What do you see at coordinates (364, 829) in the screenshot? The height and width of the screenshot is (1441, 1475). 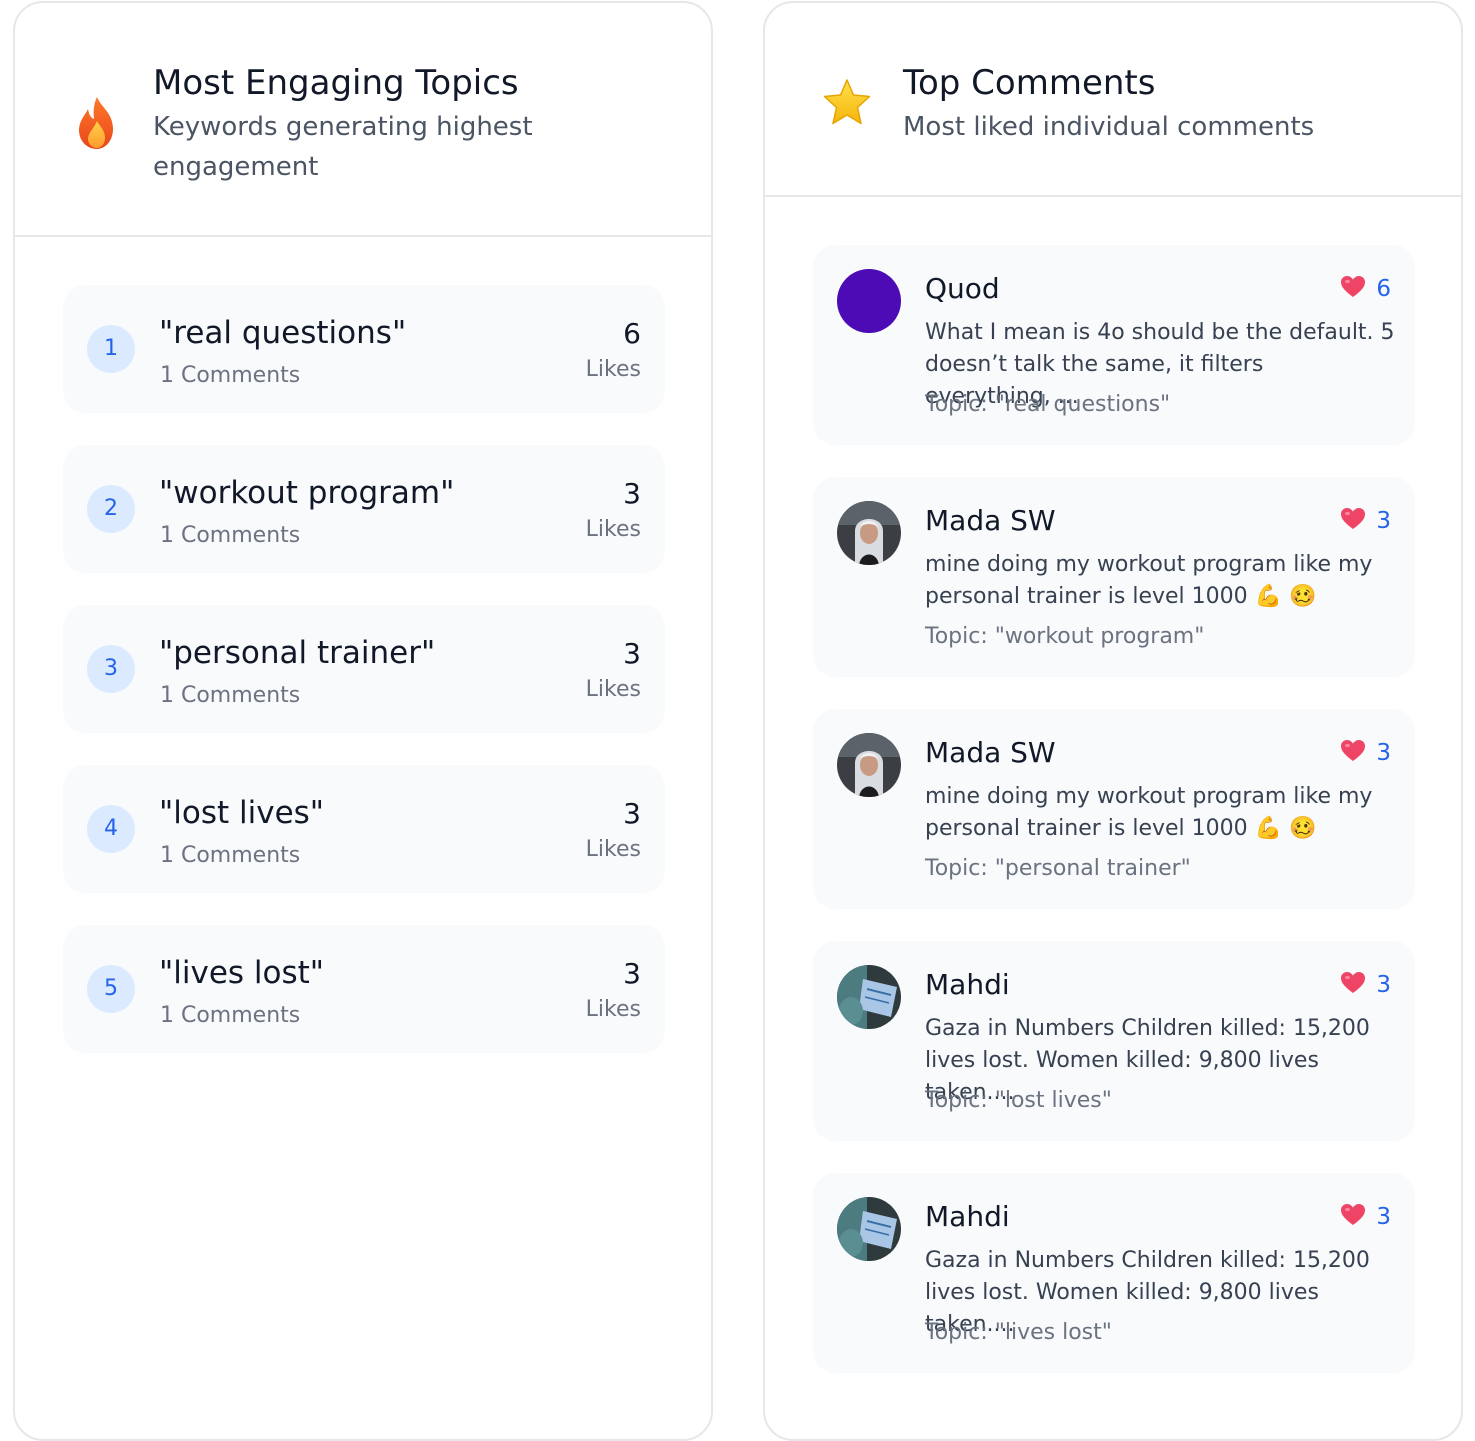 I see `topic-card: 4 "lost lives" 1 Comments 3 Likes` at bounding box center [364, 829].